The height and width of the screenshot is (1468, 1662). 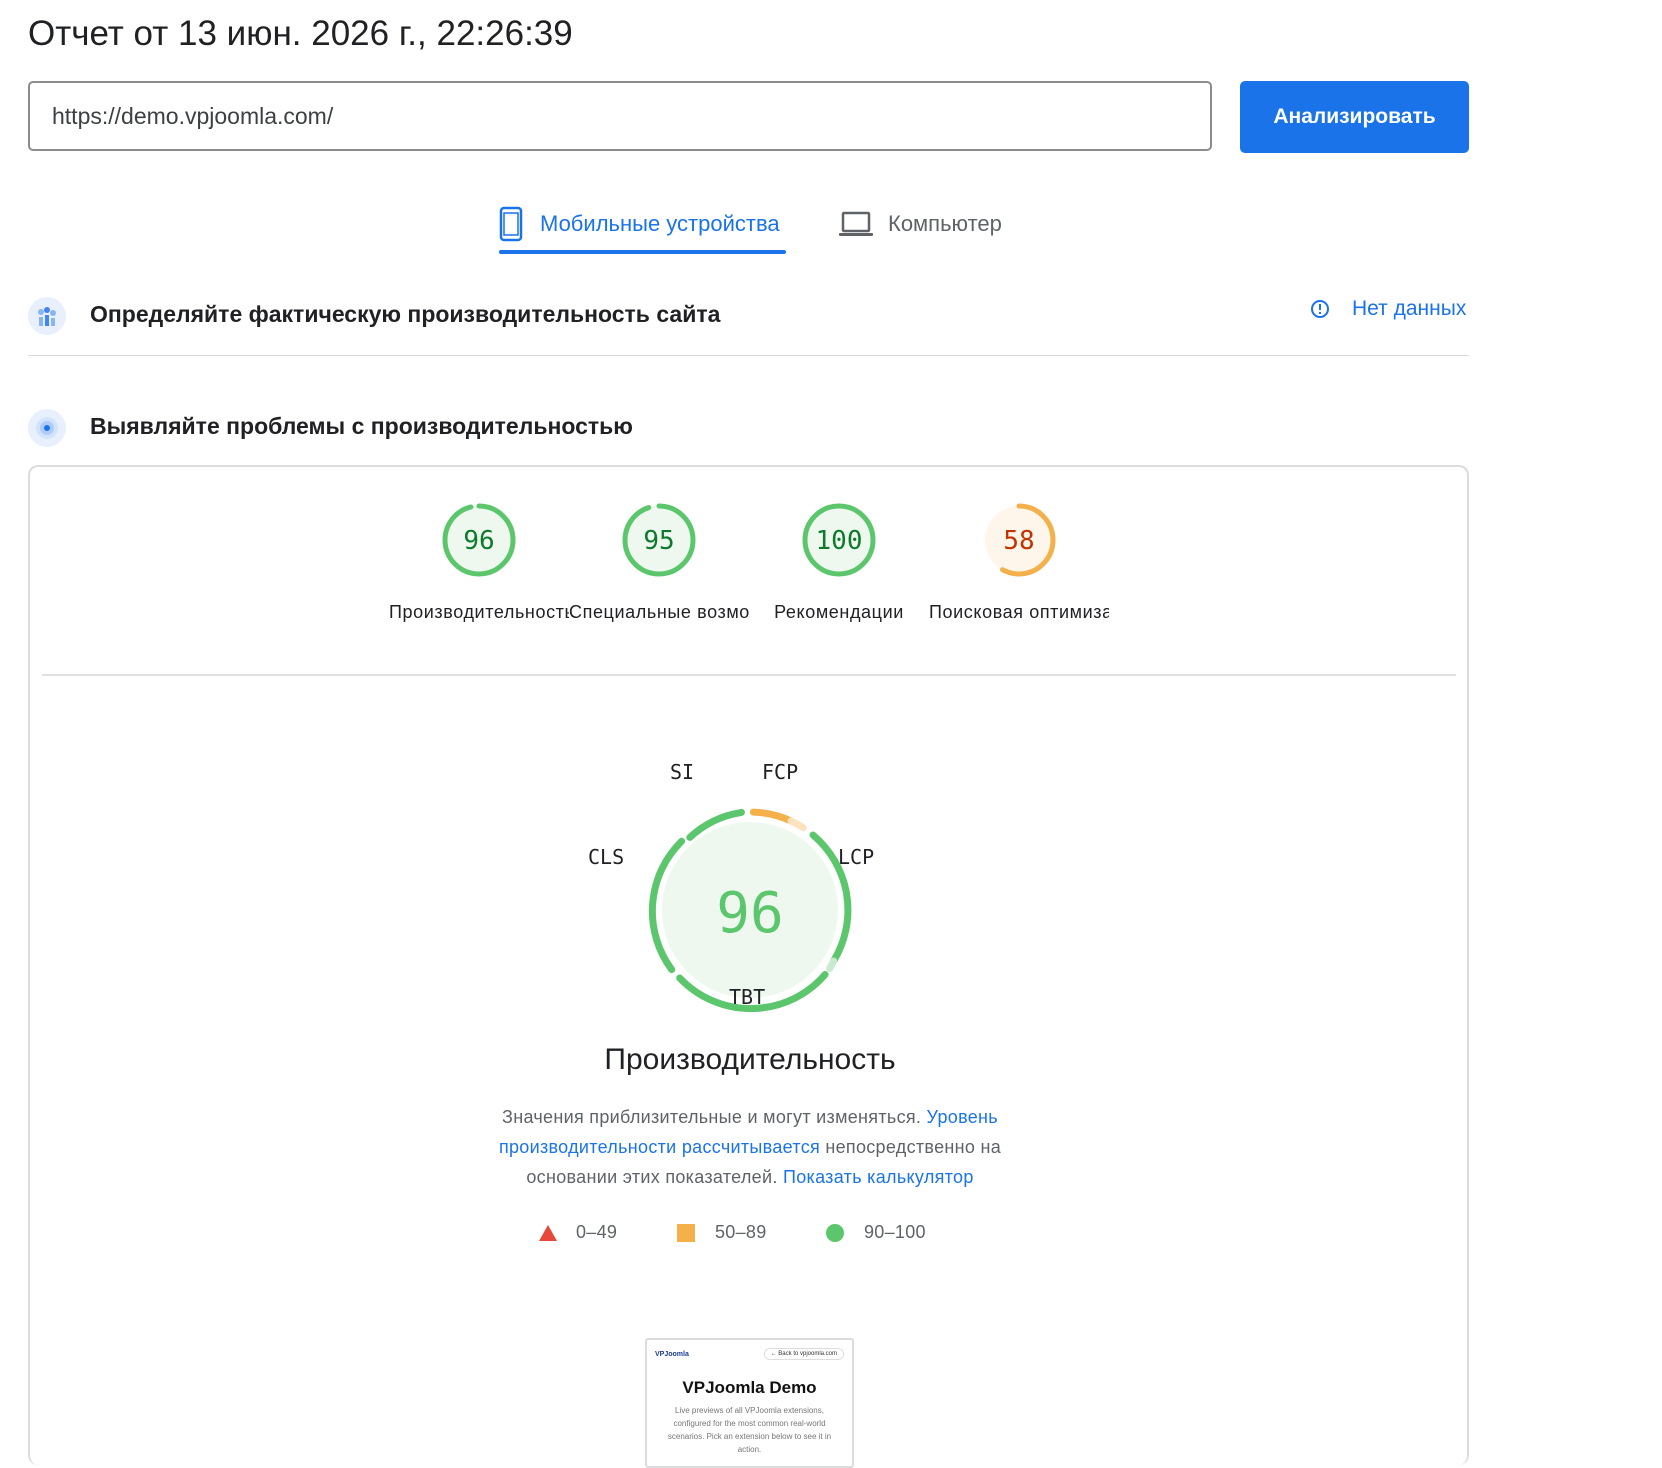 I want to click on legend-range: 90–100, so click(x=895, y=1232).